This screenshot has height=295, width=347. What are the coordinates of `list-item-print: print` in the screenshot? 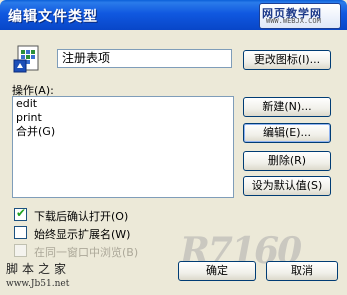 It's located at (123, 118).